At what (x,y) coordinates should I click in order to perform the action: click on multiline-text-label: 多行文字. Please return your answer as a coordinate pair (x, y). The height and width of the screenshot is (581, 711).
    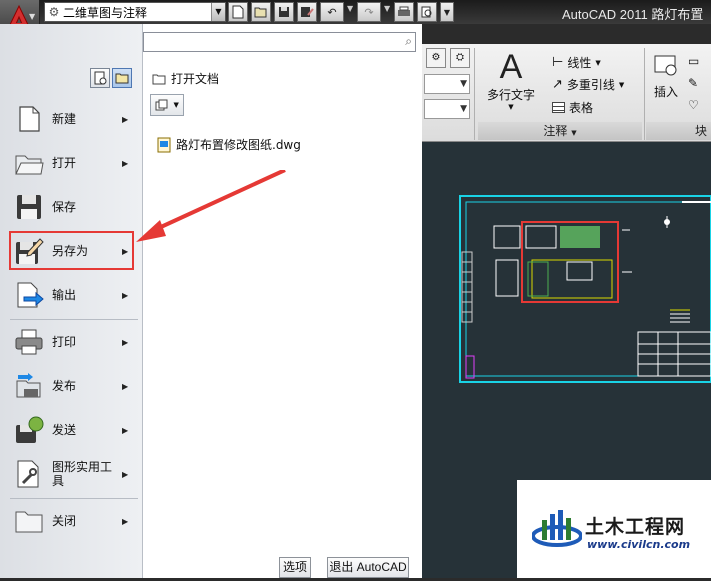
    Looking at the image, I should click on (510, 95).